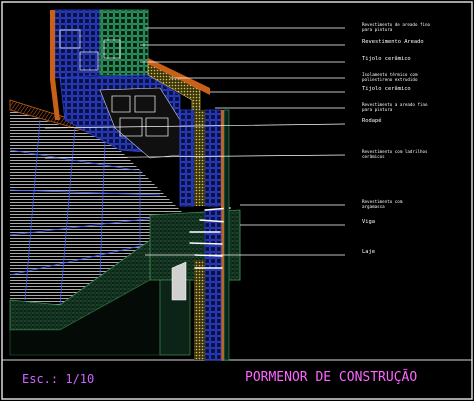 The width and height of the screenshot is (474, 401). I want to click on ceramic-brick-inner-label: Tijolo cerâmico, so click(386, 88).